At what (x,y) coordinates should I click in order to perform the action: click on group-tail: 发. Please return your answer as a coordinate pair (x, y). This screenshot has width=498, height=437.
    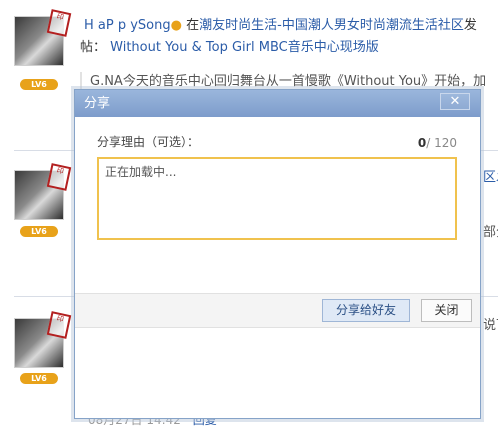
    Looking at the image, I should click on (470, 25).